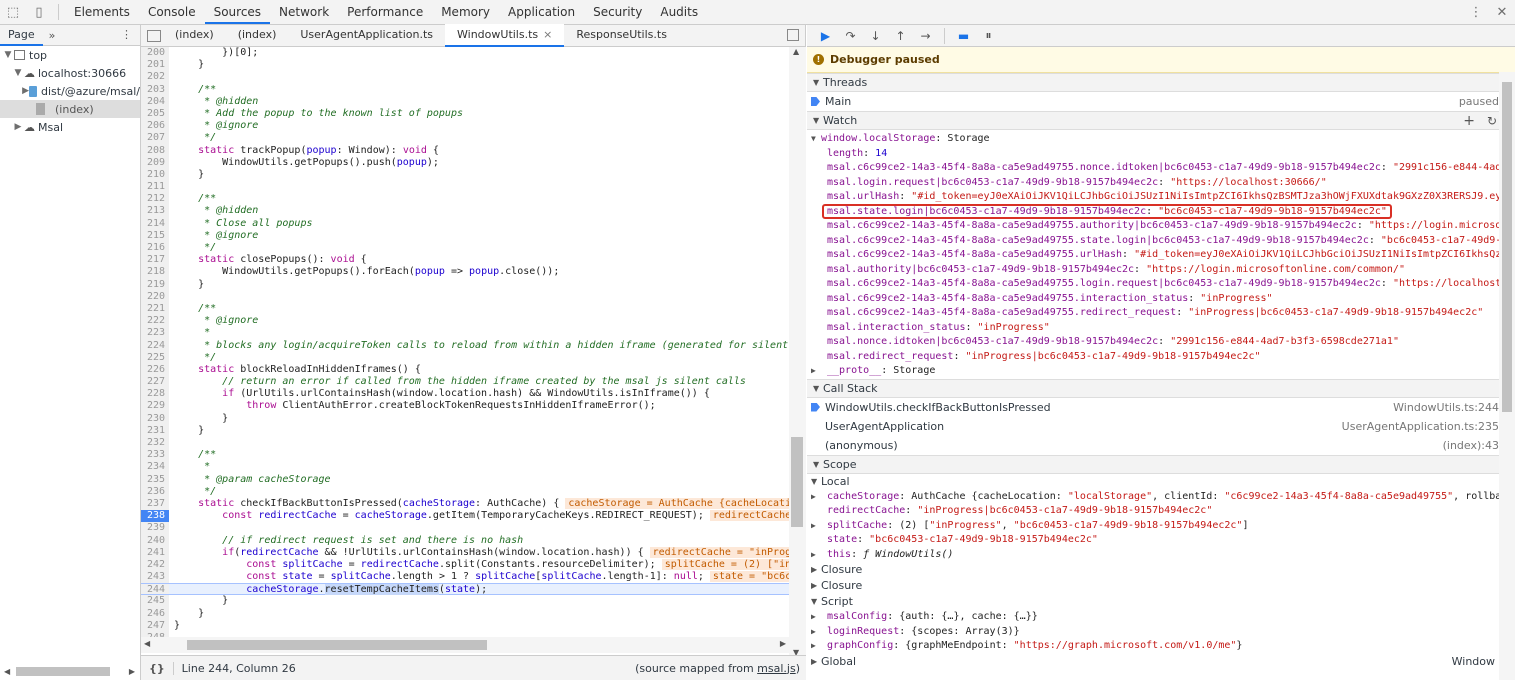 The width and height of the screenshot is (1515, 680). I want to click on panel-tab-elements: Elements, so click(102, 12).